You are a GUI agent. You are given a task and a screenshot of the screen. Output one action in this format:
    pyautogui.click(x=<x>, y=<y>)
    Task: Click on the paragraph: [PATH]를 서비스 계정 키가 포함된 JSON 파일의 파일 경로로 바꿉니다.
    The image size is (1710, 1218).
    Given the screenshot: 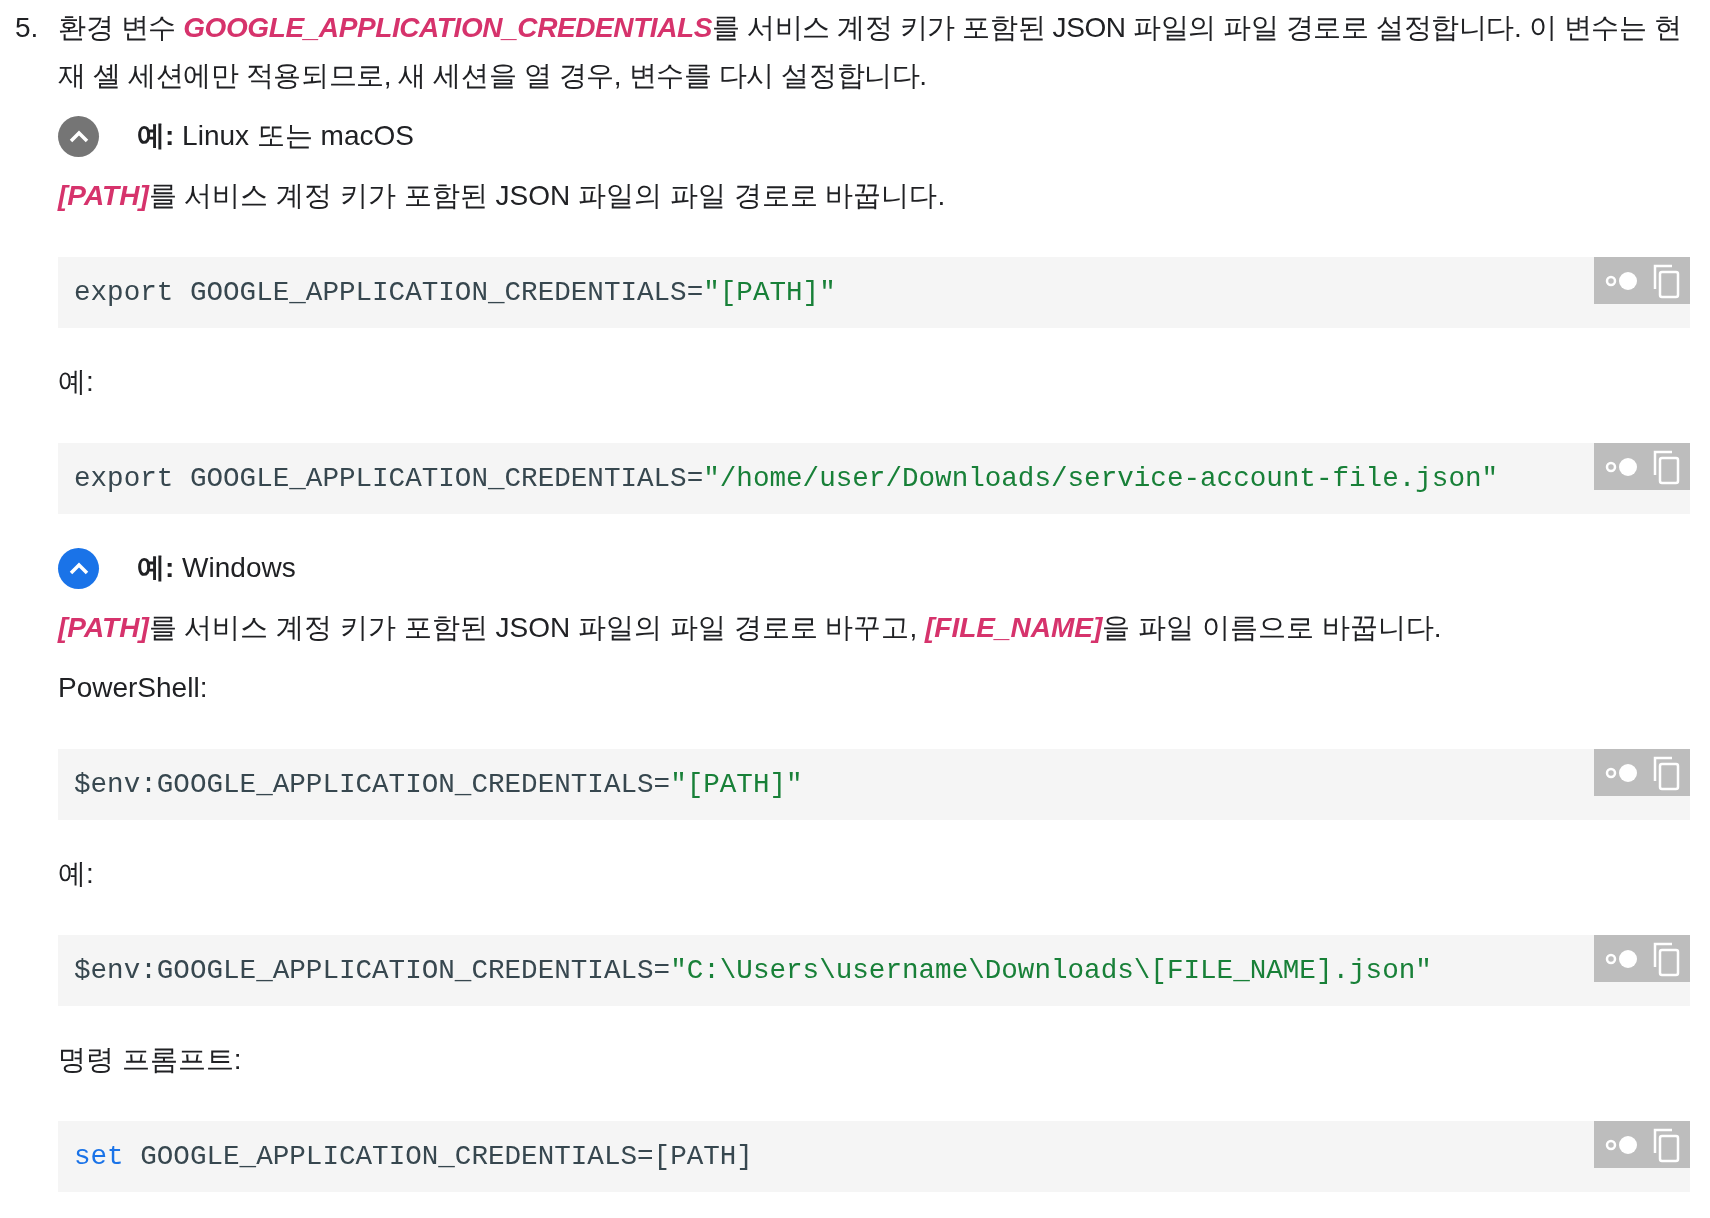 What is the action you would take?
    pyautogui.click(x=502, y=196)
    